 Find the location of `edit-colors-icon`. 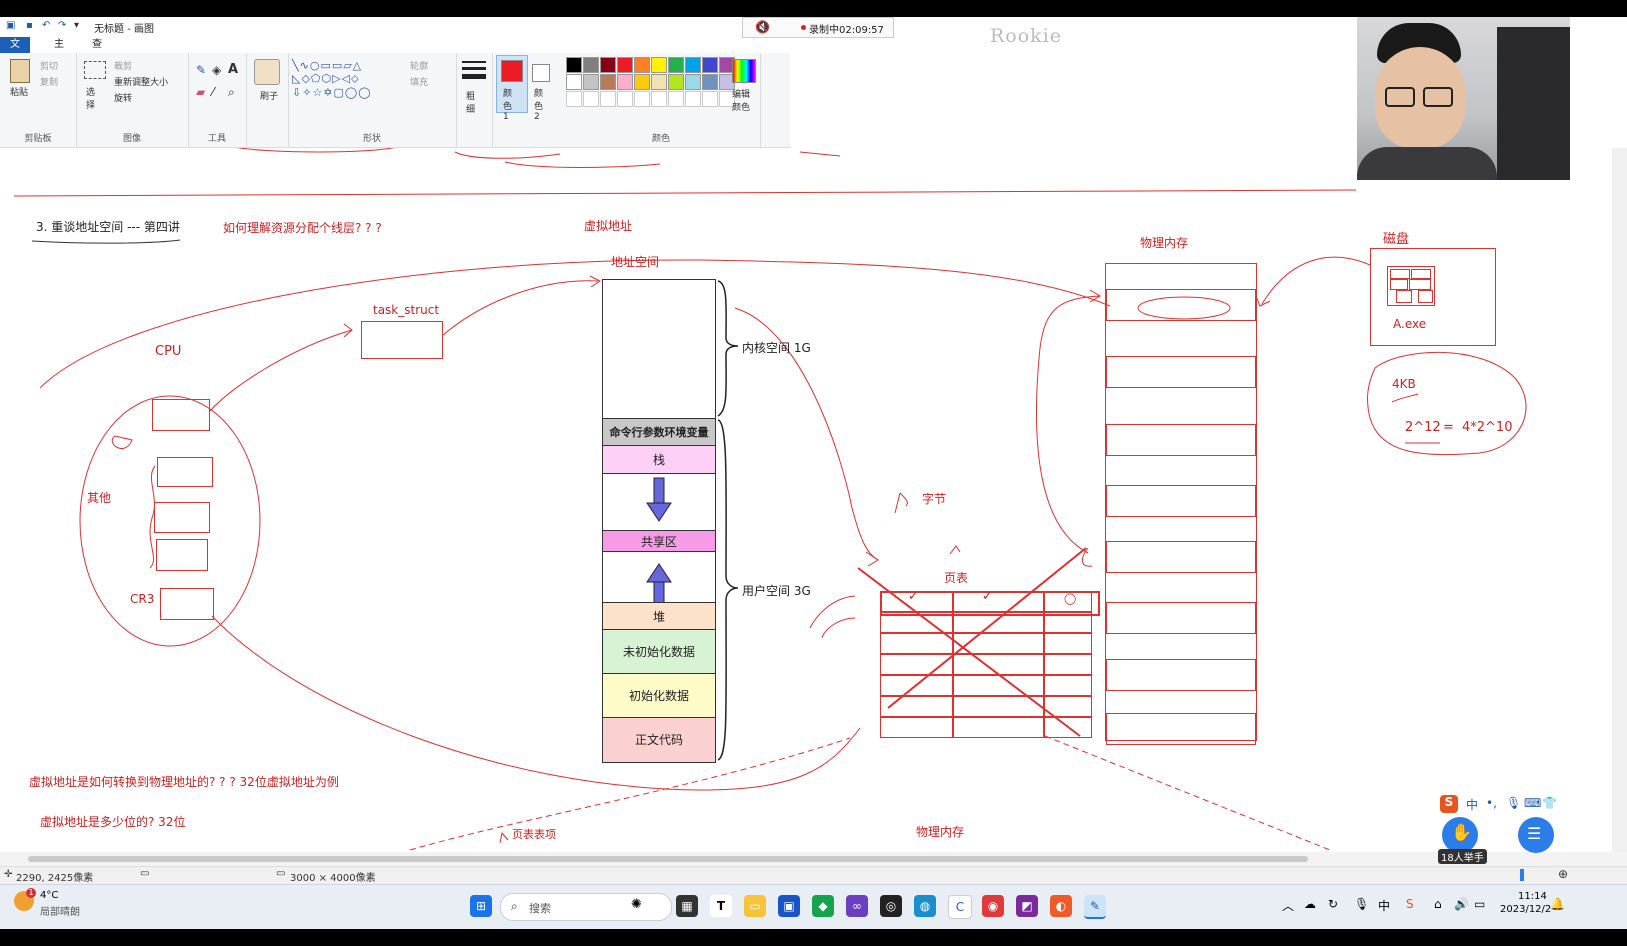

edit-colors-icon is located at coordinates (744, 71).